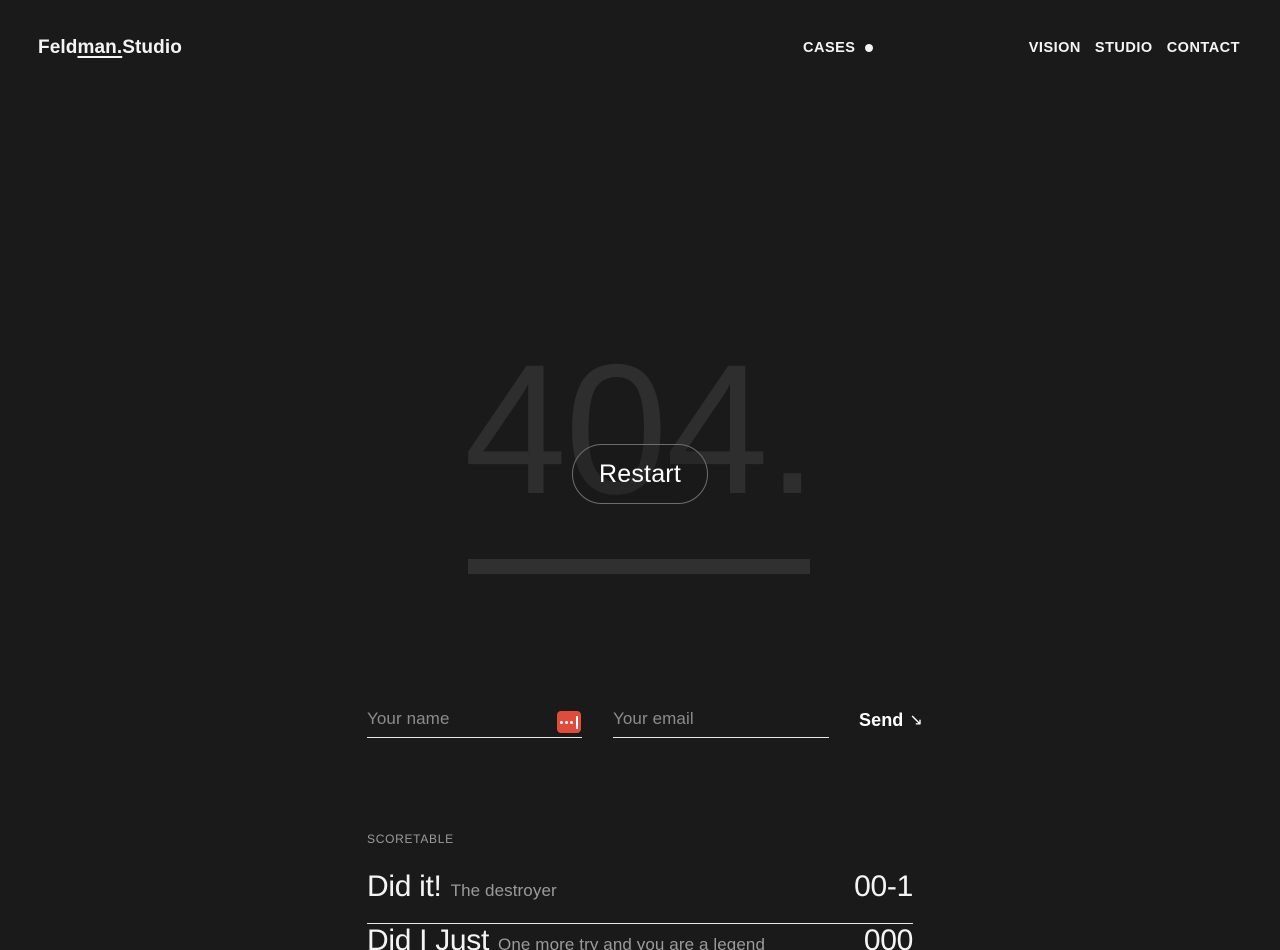  What do you see at coordinates (1055, 48) in the screenshot?
I see `nav-item-vision: VISION` at bounding box center [1055, 48].